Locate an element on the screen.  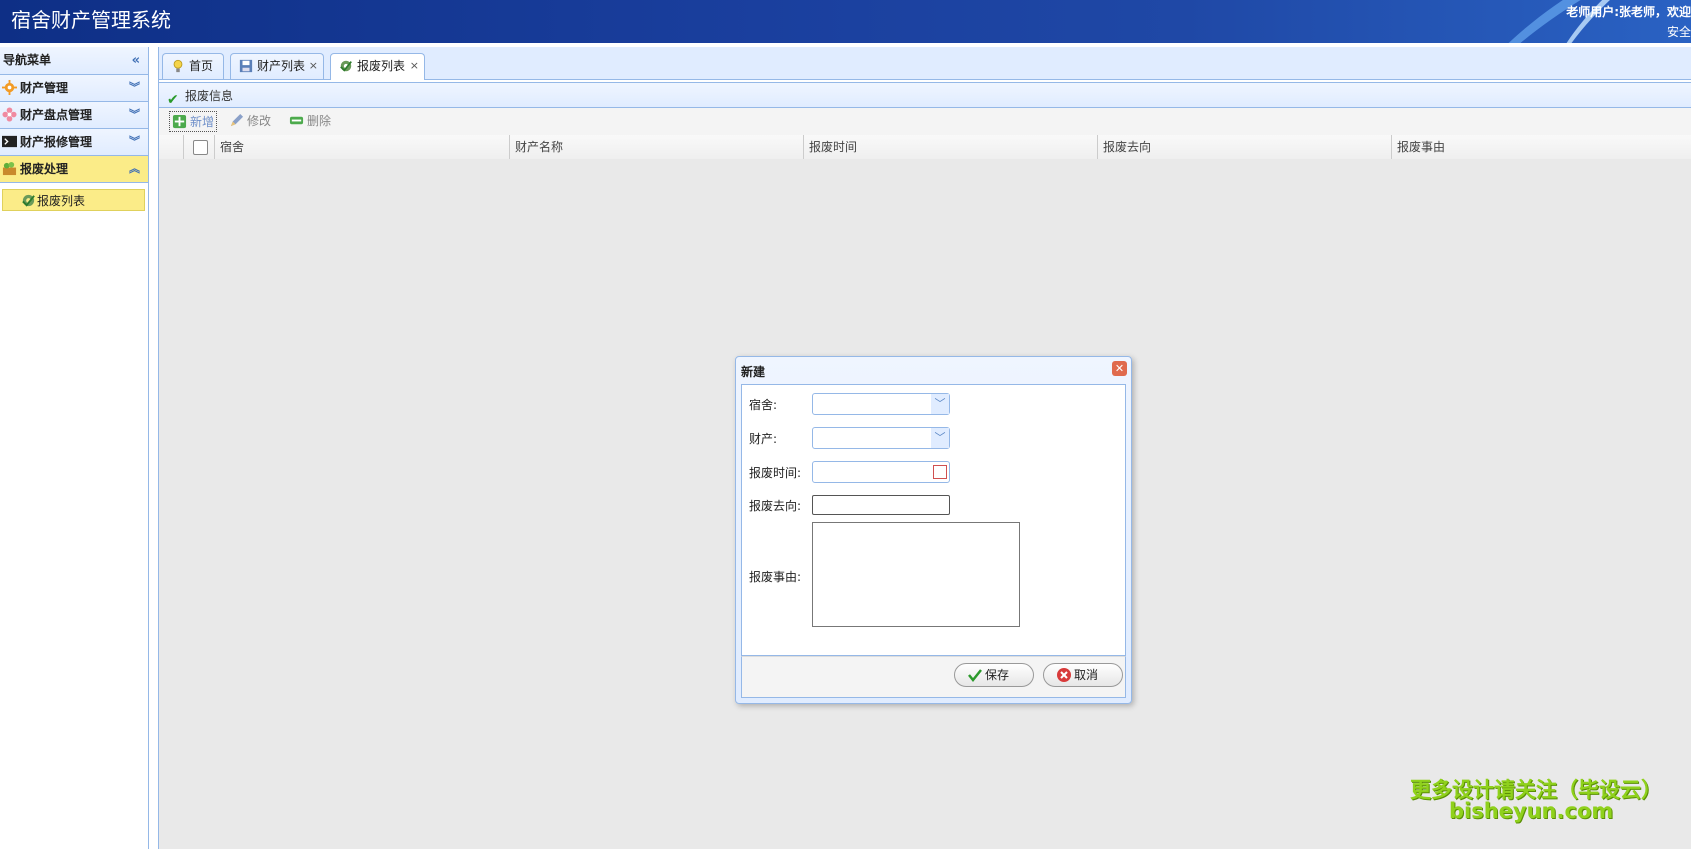
sidebar-title: 导航菜单 is located at coordinates (27, 60).